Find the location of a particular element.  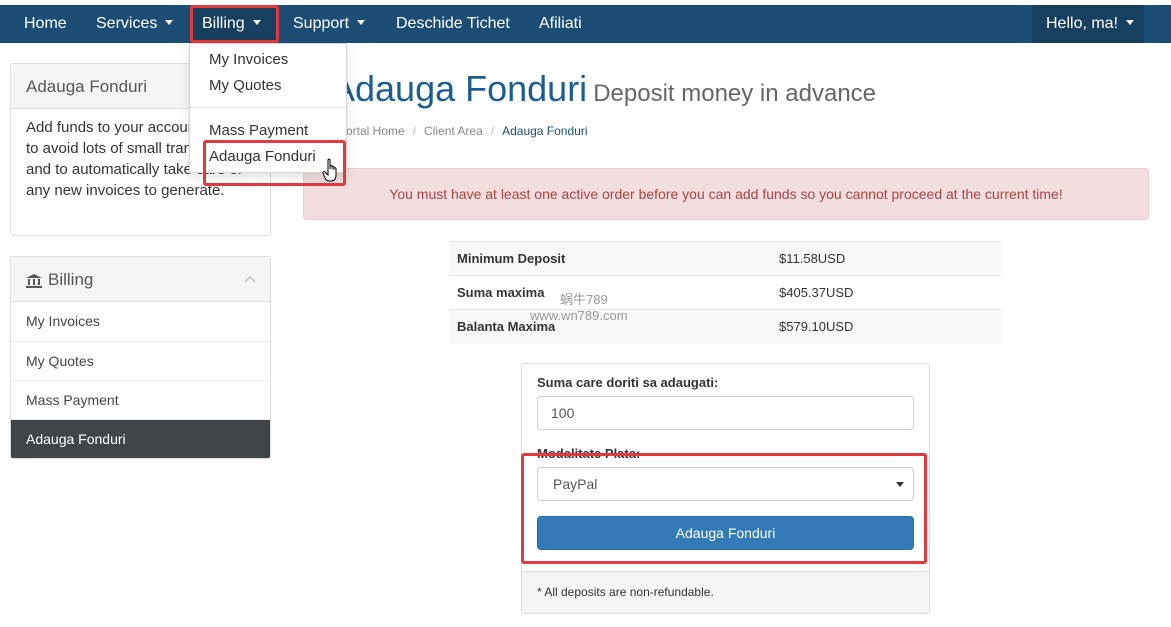

dropdown-item-quotes: My Quotes is located at coordinates (245, 85).